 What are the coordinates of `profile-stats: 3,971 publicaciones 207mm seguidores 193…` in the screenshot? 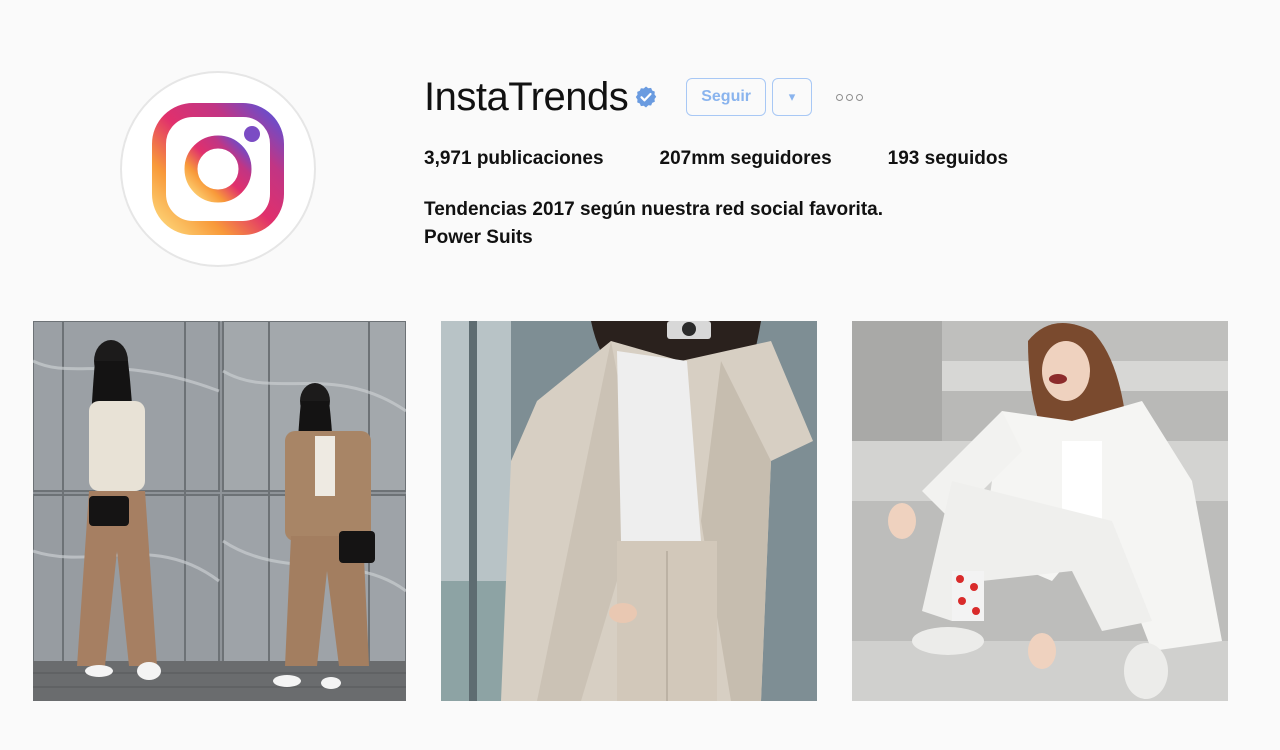 It's located at (834, 159).